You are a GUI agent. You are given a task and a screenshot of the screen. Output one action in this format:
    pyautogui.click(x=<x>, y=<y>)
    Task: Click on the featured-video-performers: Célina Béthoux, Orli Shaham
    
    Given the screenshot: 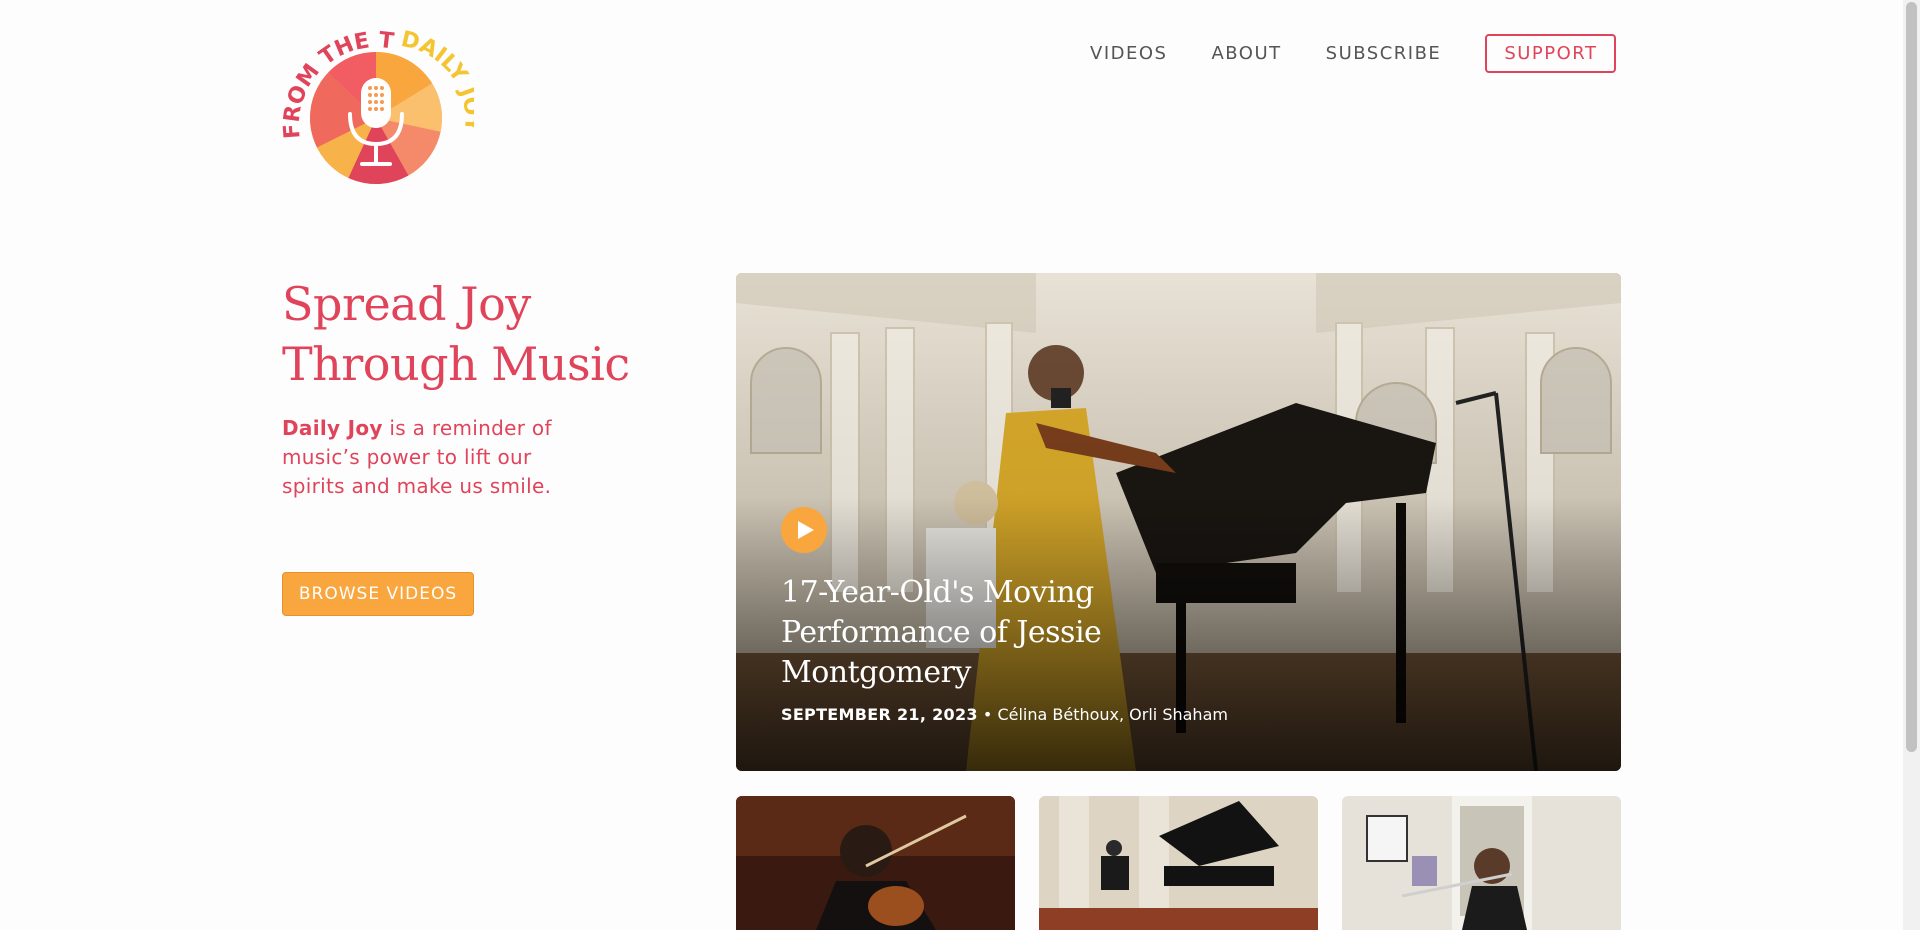 What is the action you would take?
    pyautogui.click(x=1112, y=714)
    